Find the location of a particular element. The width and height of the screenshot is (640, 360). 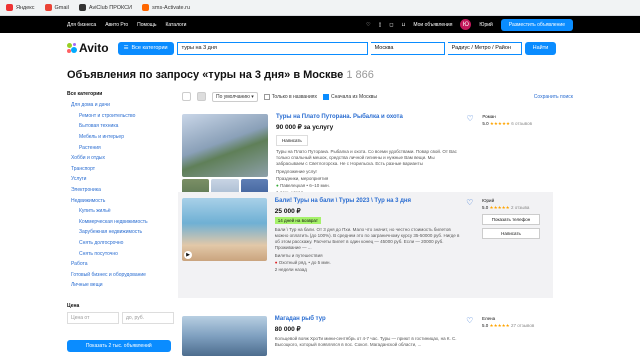

listing-photo: ▶ is located at coordinates (224, 229).